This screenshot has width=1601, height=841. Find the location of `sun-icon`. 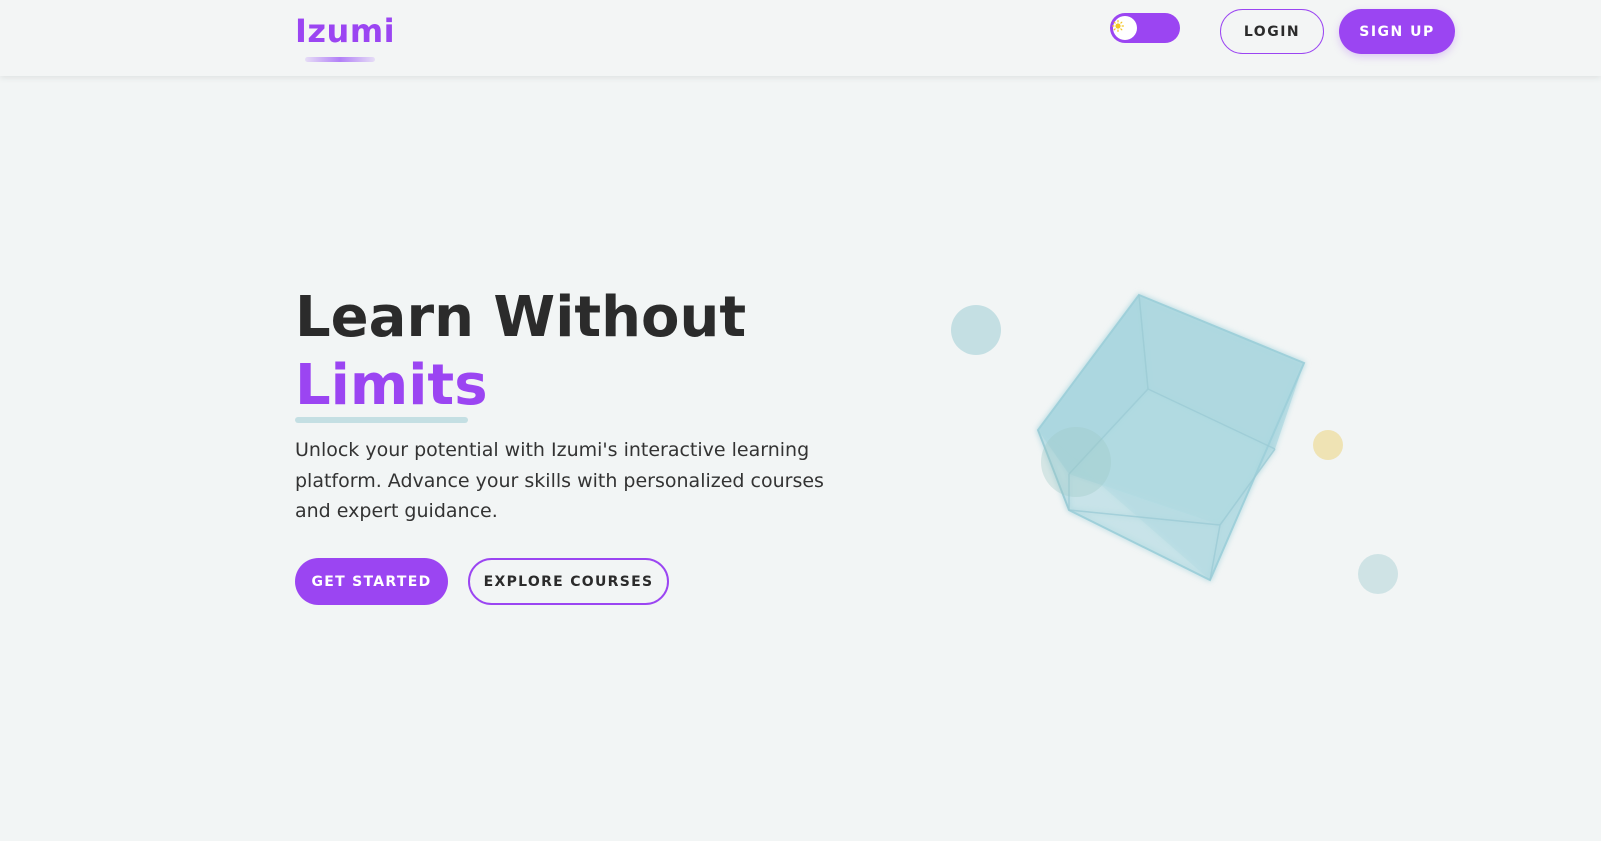

sun-icon is located at coordinates (1118, 26).